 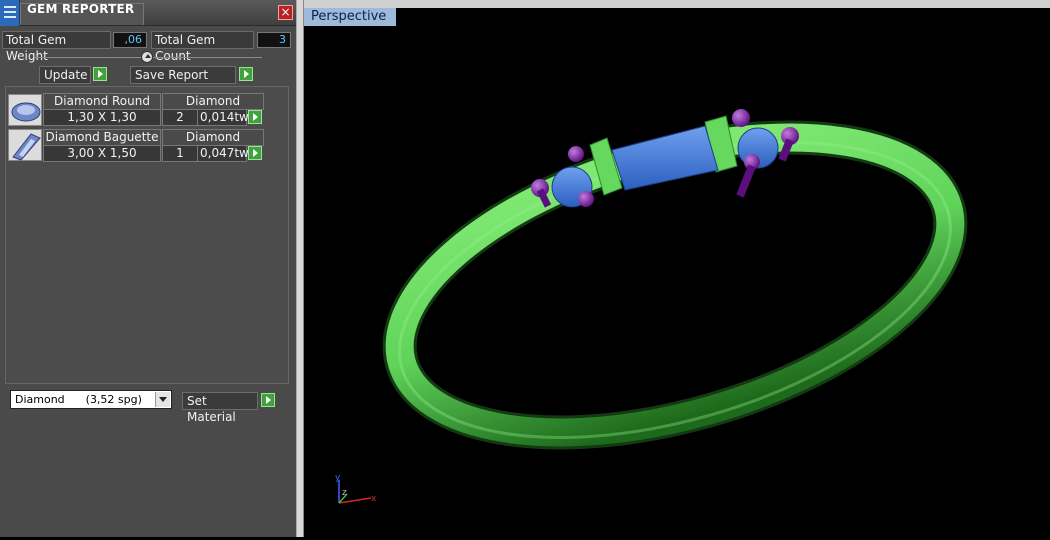 What do you see at coordinates (25, 145) in the screenshot?
I see `baguette-diamond-icon` at bounding box center [25, 145].